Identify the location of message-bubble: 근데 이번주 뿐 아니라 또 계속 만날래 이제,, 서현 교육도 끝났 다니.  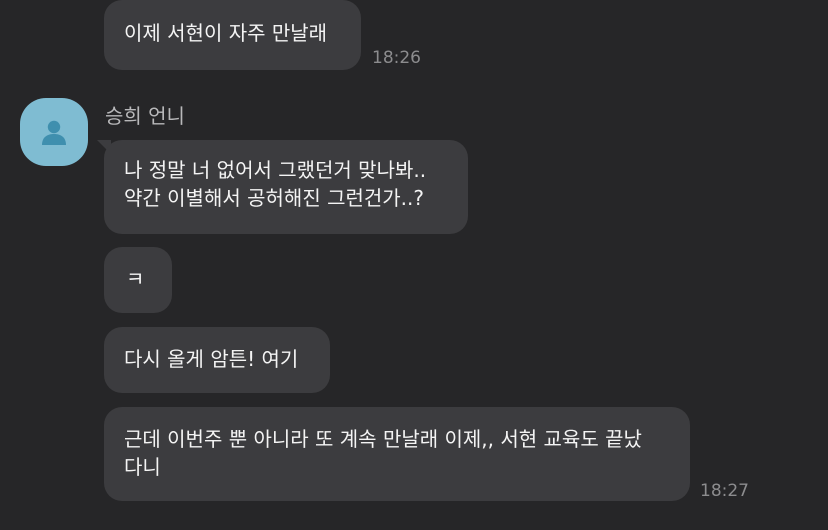
(397, 454).